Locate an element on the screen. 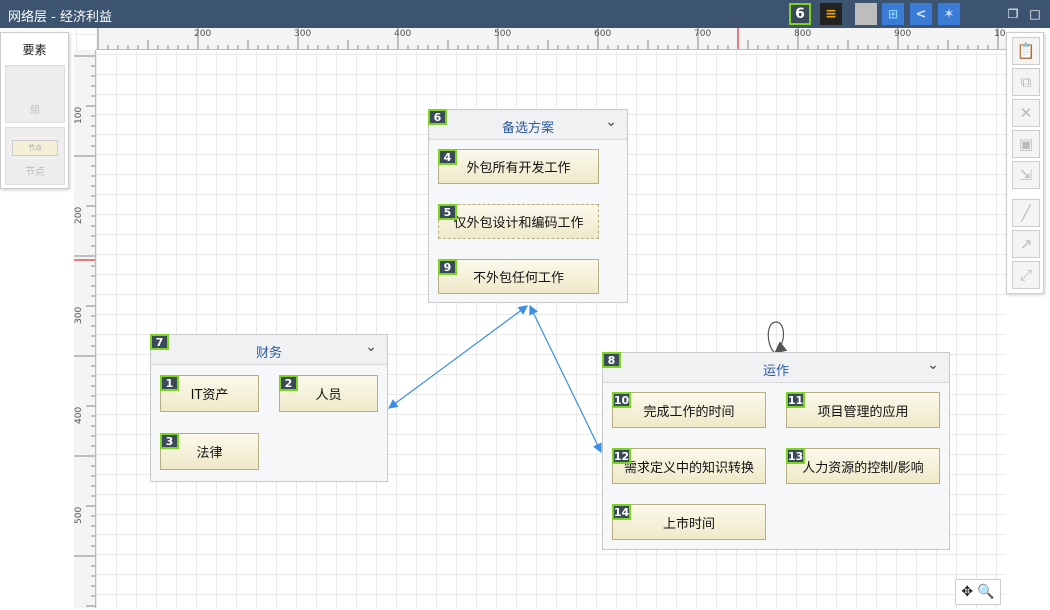 This screenshot has width=1050, height=610. group-header: 备选方案 ⌄ is located at coordinates (528, 125).